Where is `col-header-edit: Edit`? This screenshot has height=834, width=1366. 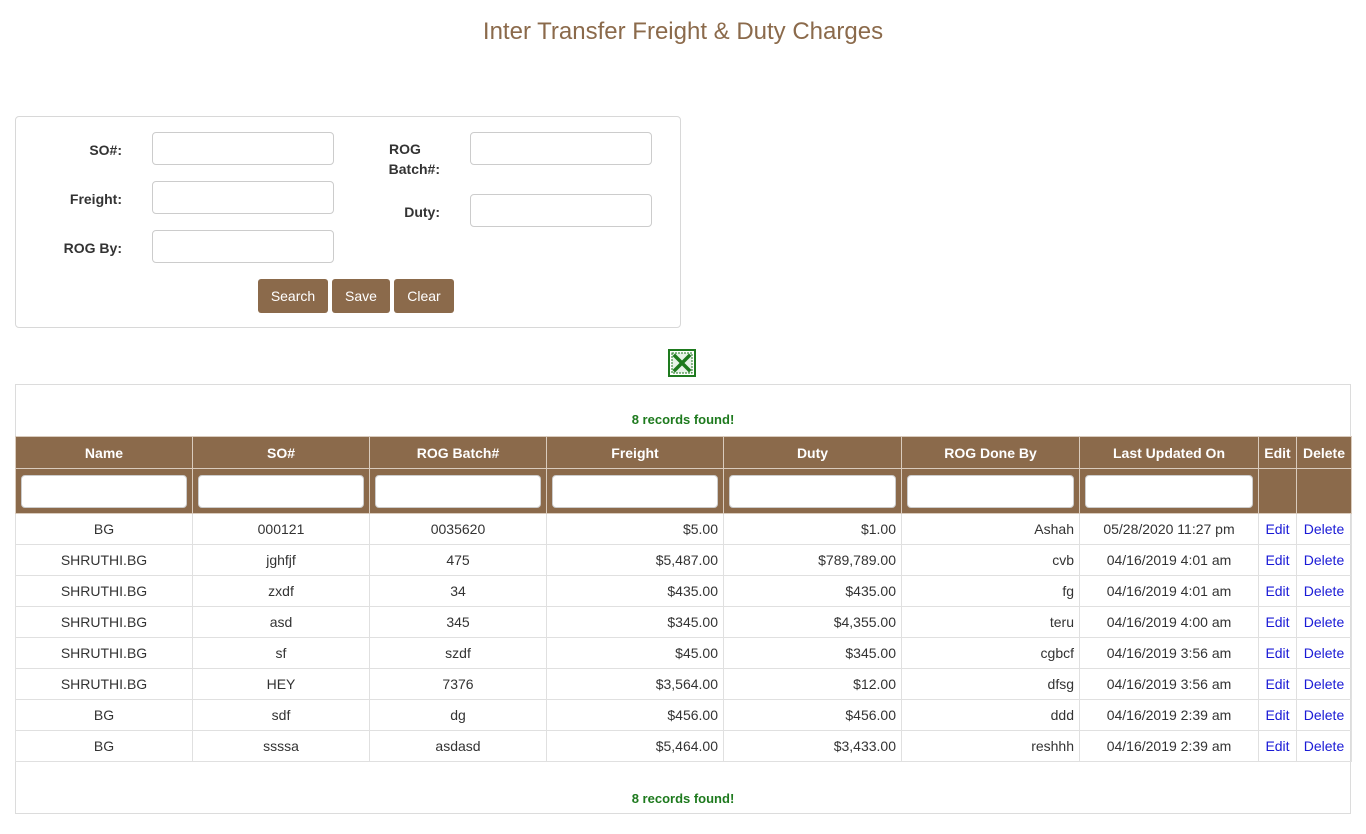
col-header-edit: Edit is located at coordinates (1277, 452).